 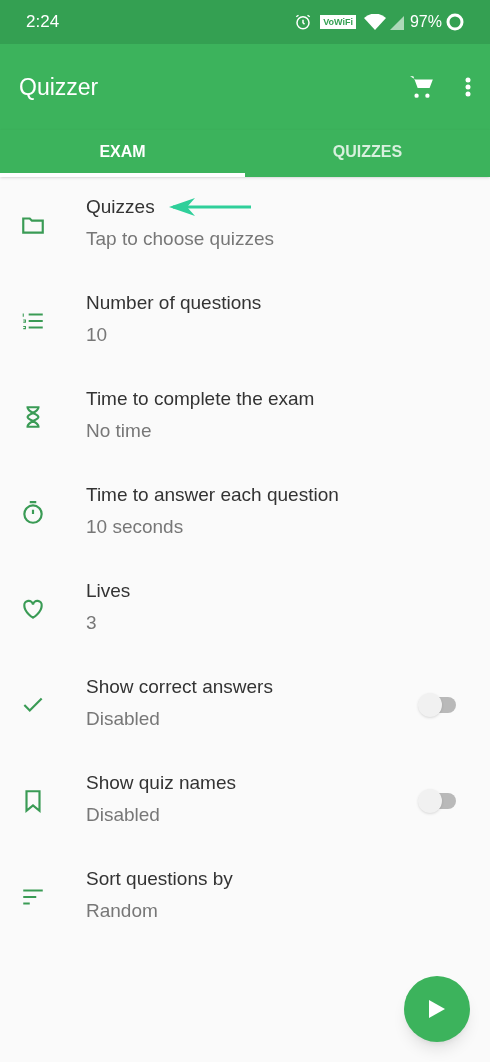 What do you see at coordinates (210, 206) in the screenshot?
I see `arrow-icon` at bounding box center [210, 206].